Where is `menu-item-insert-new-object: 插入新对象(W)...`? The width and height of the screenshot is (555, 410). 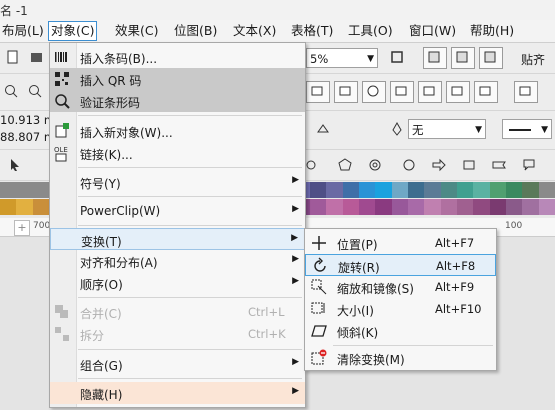 menu-item-insert-new-object: 插入新对象(W)... is located at coordinates (177, 131).